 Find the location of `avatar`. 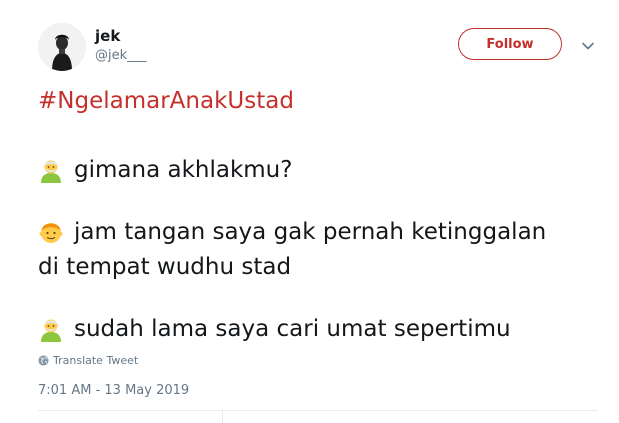

avatar is located at coordinates (62, 47).